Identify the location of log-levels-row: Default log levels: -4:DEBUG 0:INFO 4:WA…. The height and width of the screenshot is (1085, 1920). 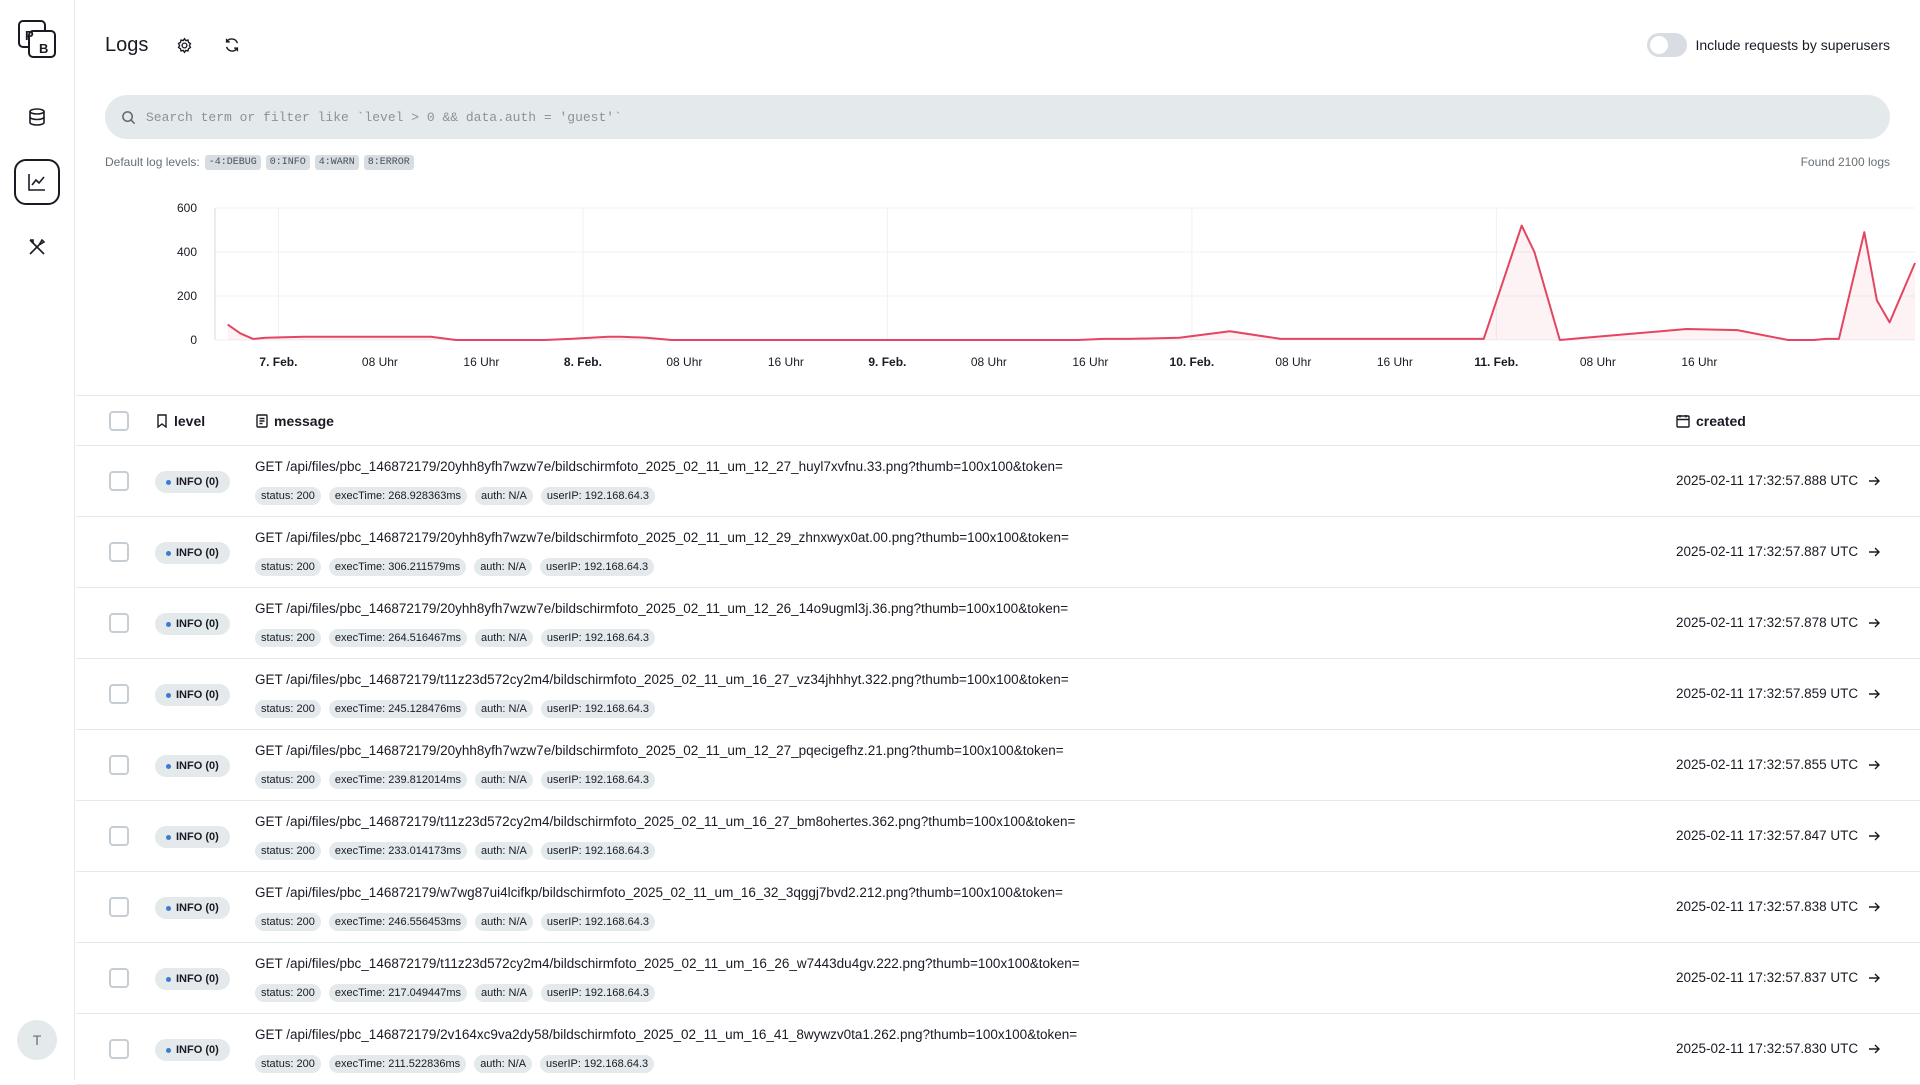
(997, 162).